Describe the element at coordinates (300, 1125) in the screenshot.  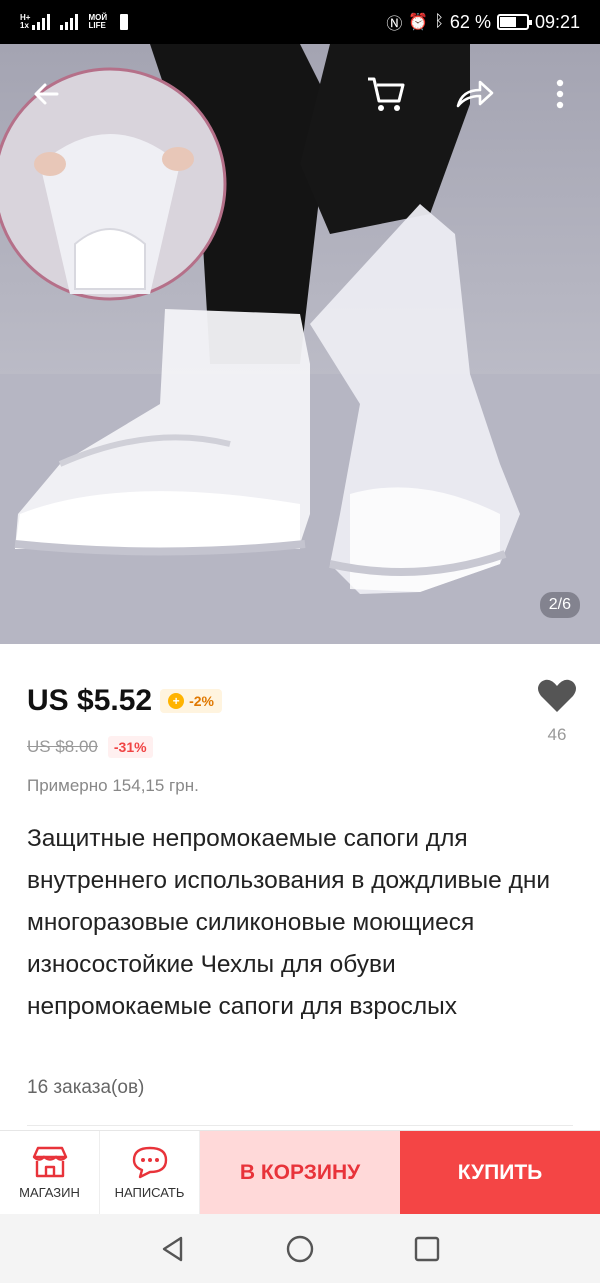
I see `divider` at that location.